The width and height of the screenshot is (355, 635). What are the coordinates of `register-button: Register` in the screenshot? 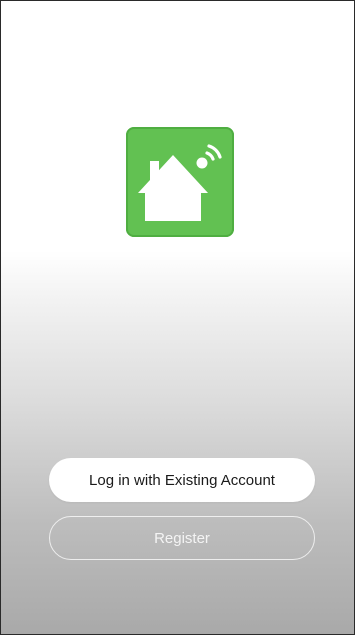 It's located at (182, 538).